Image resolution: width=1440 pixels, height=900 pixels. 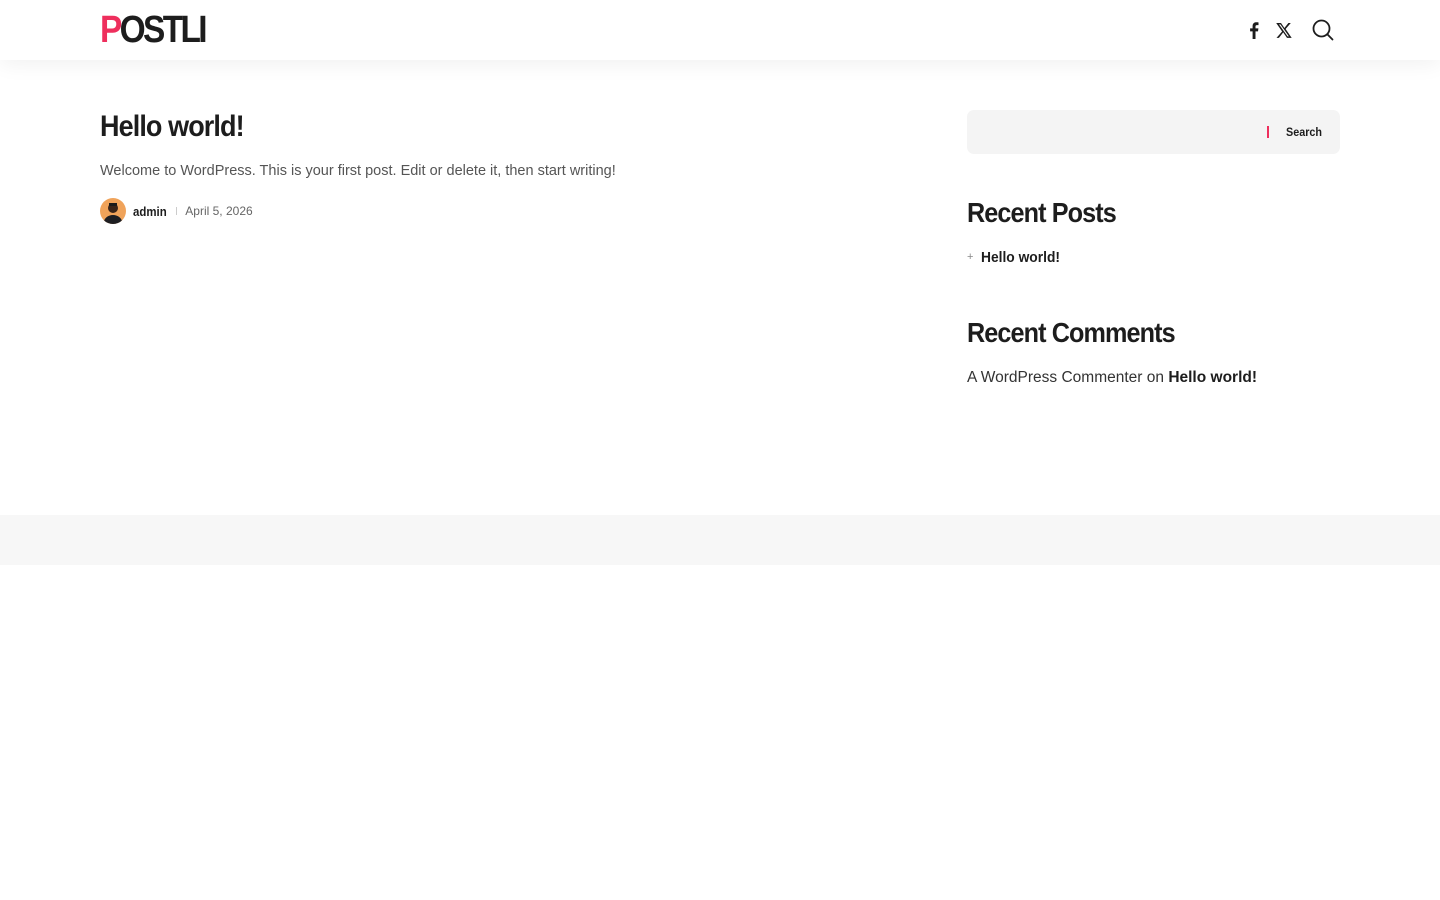 I want to click on sidebar-search-form: Search, so click(x=1153, y=132).